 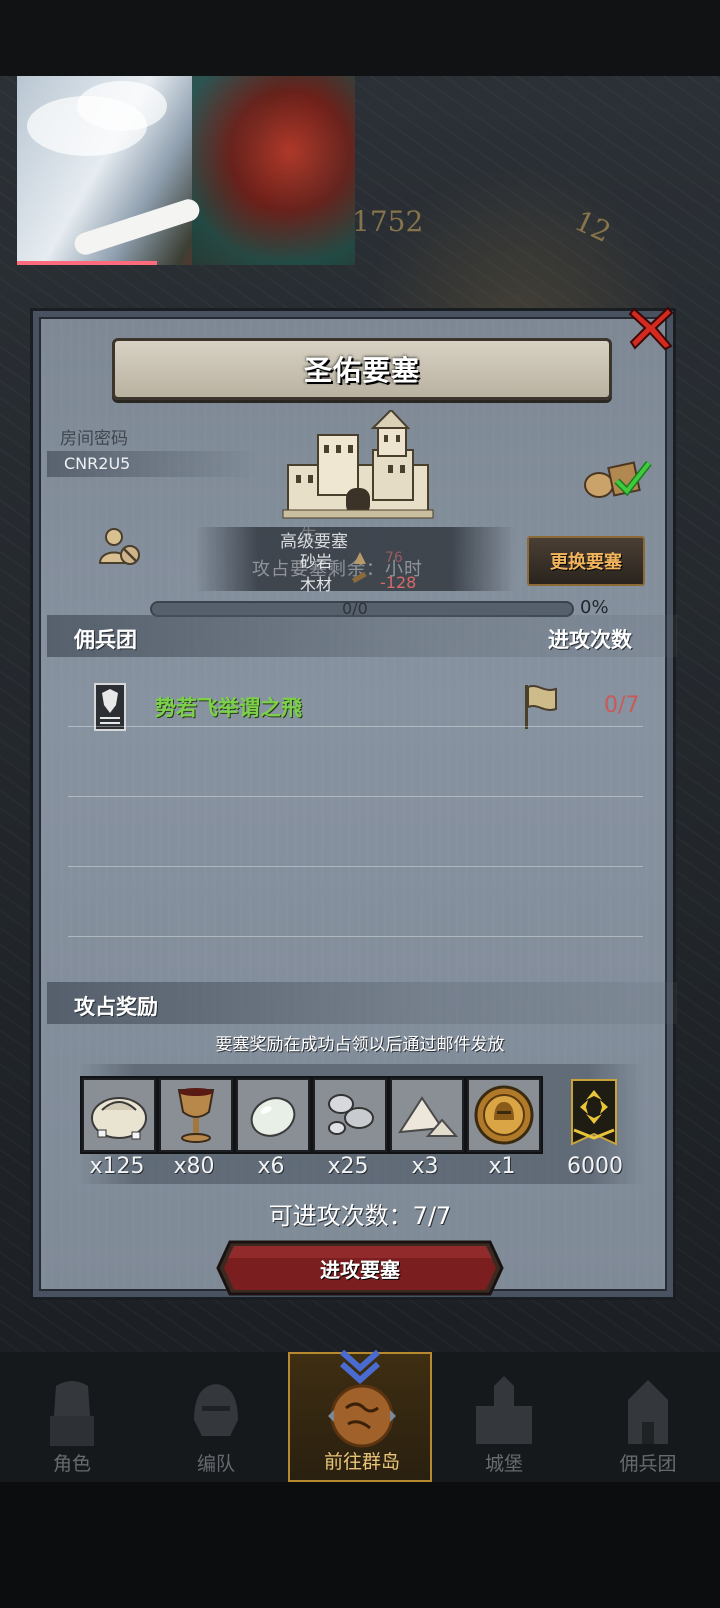 What do you see at coordinates (622, 705) in the screenshot?
I see `guild-attack-count: 0/7` at bounding box center [622, 705].